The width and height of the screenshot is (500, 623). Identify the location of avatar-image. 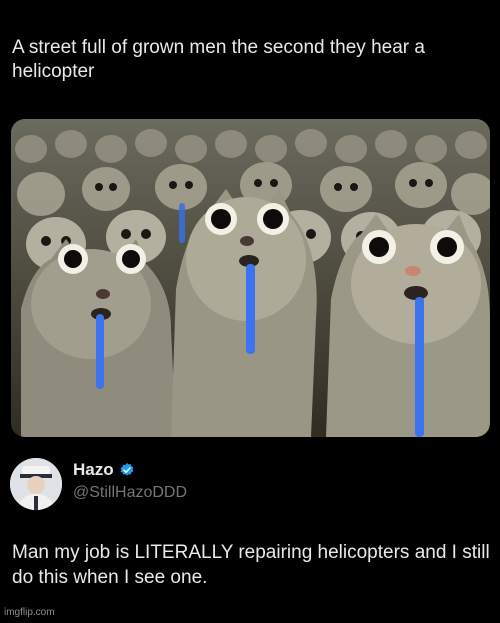
(36, 484).